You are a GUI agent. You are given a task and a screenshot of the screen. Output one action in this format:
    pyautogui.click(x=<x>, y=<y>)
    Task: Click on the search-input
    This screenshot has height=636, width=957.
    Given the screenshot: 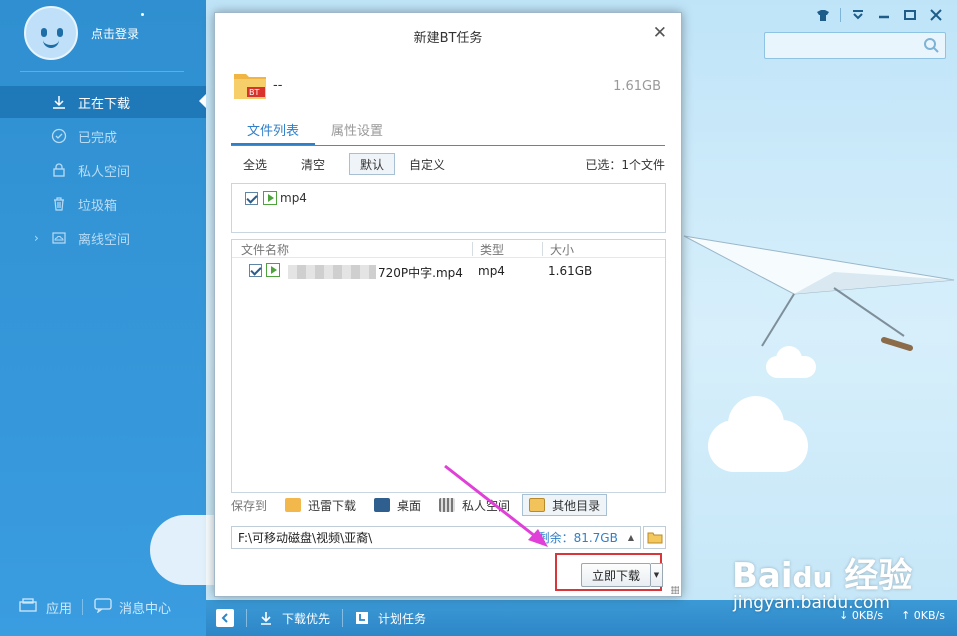 What is the action you would take?
    pyautogui.click(x=840, y=45)
    